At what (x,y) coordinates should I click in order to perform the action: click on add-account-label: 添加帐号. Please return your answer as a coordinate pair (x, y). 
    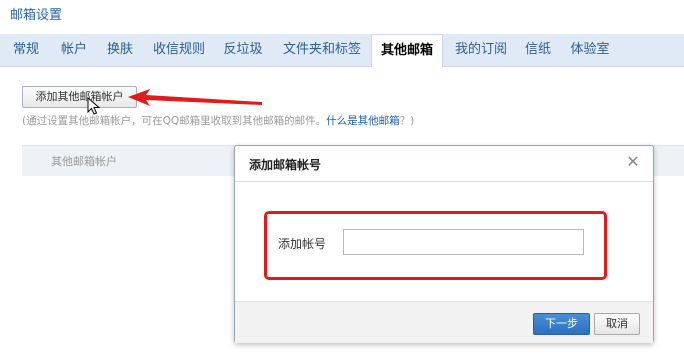
    Looking at the image, I should click on (302, 244).